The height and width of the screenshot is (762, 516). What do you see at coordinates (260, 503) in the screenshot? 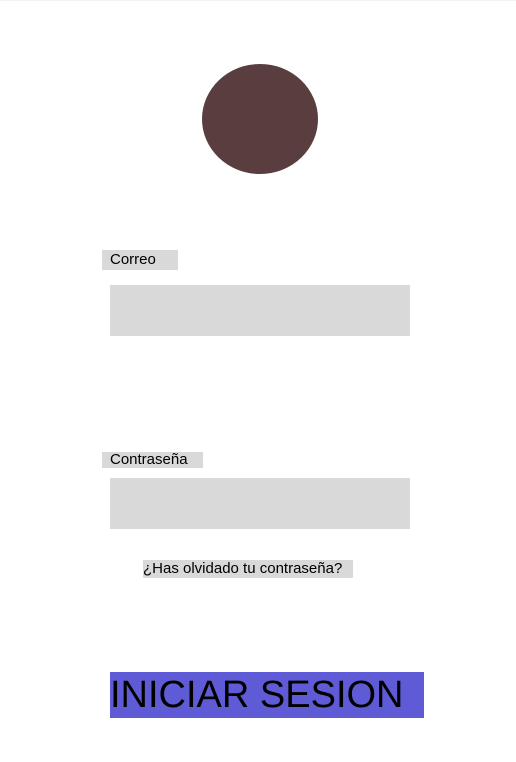
I see `password-field` at bounding box center [260, 503].